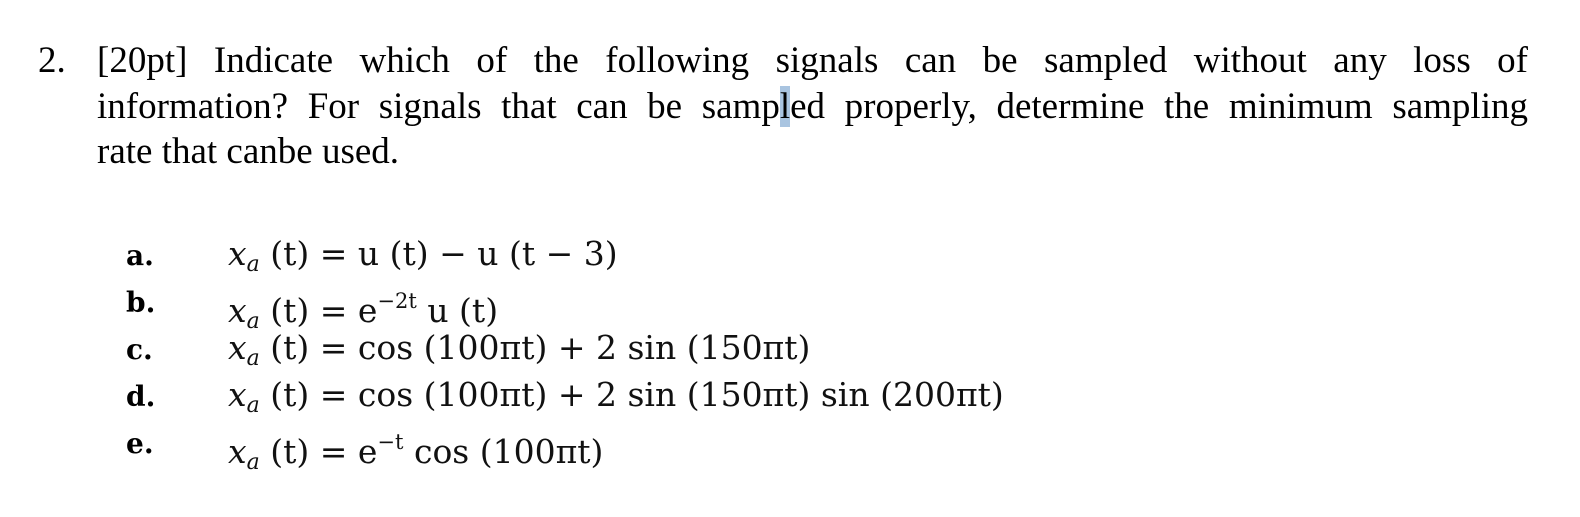 The width and height of the screenshot is (1580, 517). What do you see at coordinates (140, 255) in the screenshot?
I see `signal-label: a.` at bounding box center [140, 255].